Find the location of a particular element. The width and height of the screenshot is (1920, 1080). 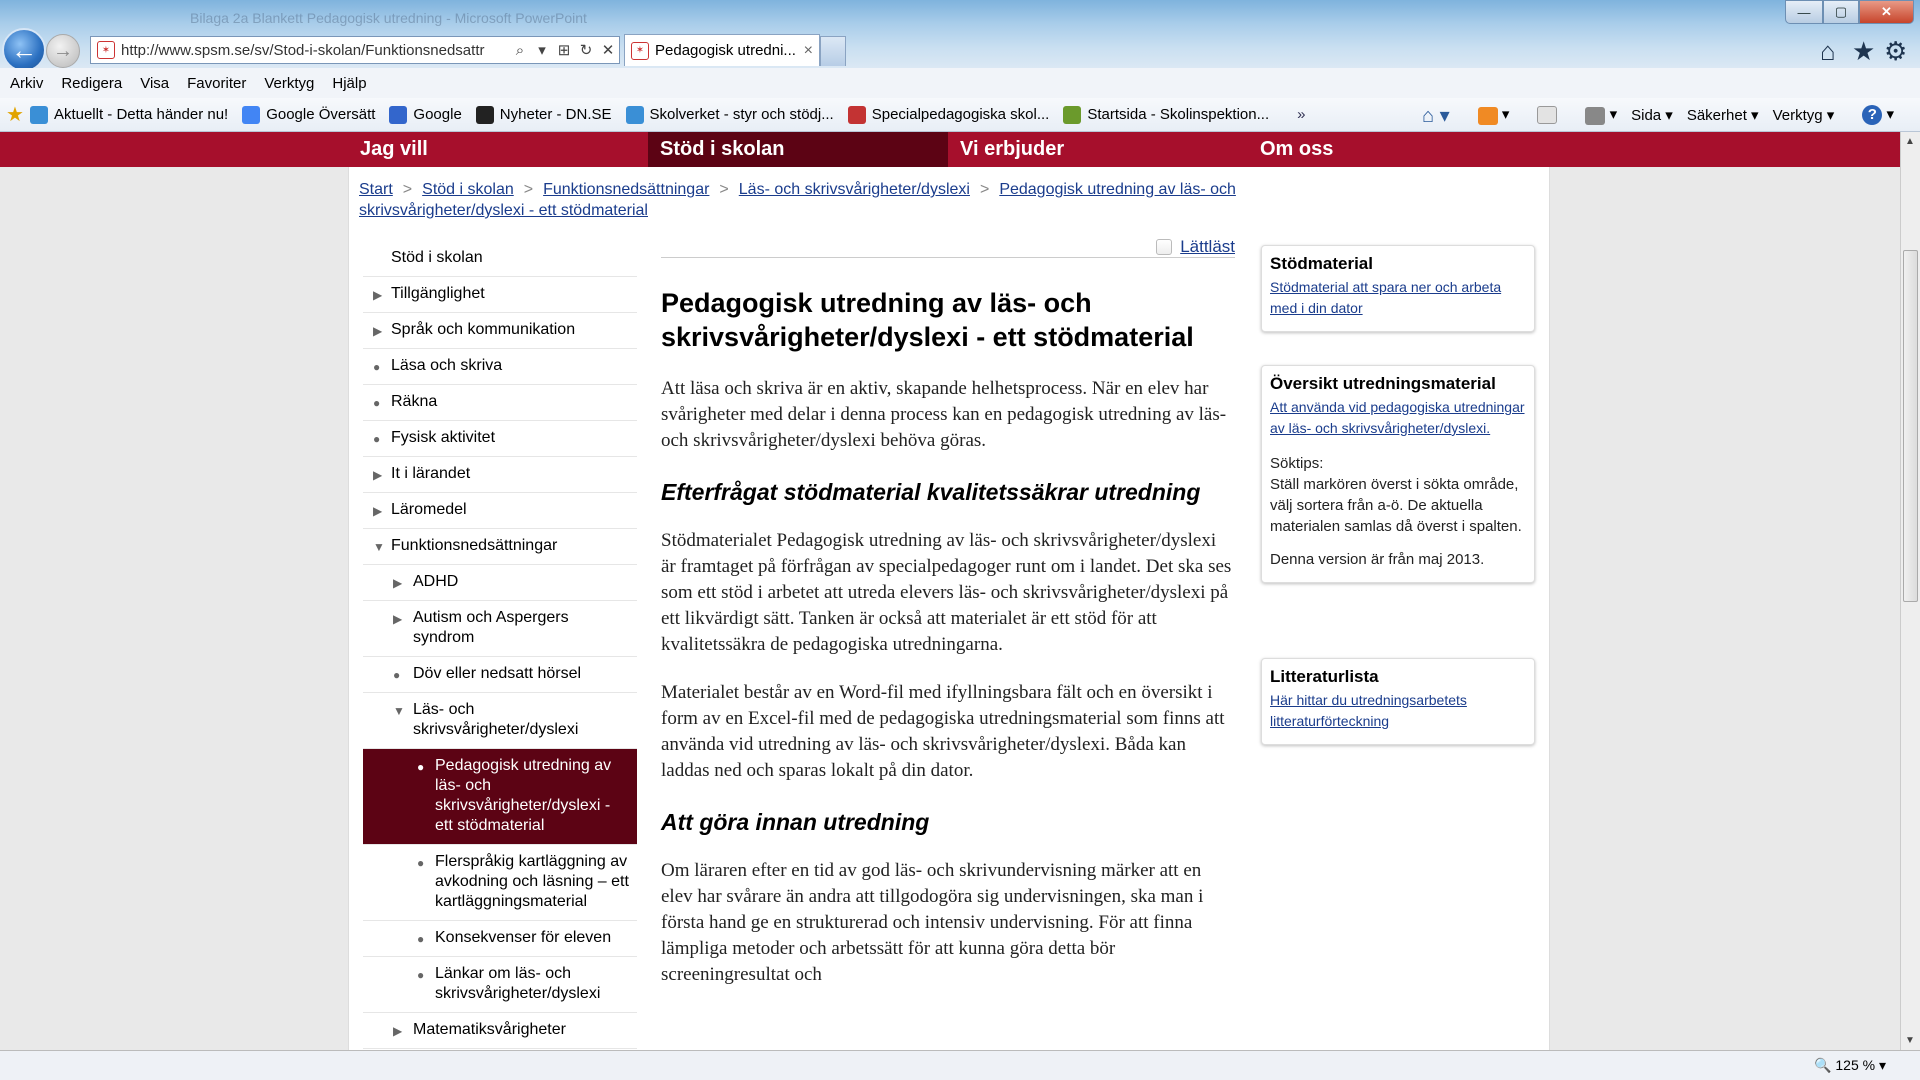

tab-close-icon: × is located at coordinates (808, 51).